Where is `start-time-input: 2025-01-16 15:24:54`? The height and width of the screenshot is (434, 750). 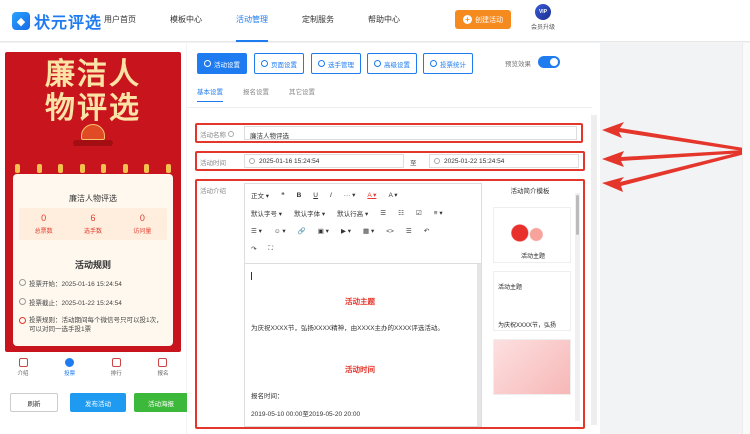 start-time-input: 2025-01-16 15:24:54 is located at coordinates (324, 161).